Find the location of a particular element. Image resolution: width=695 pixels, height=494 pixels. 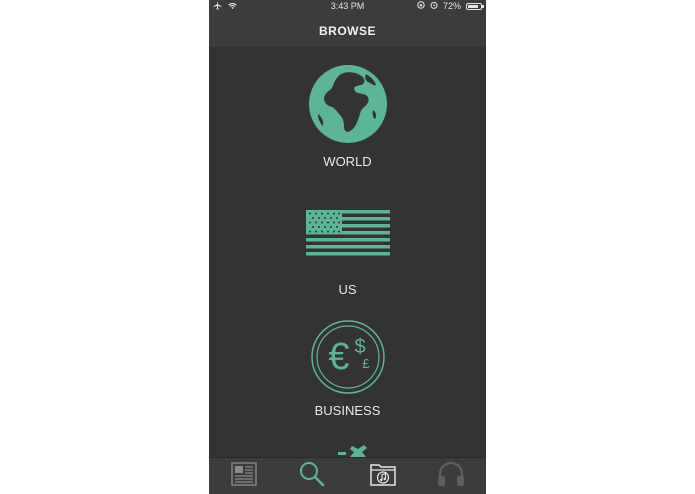

currency-coin-icon: € $ £ is located at coordinates (348, 357).